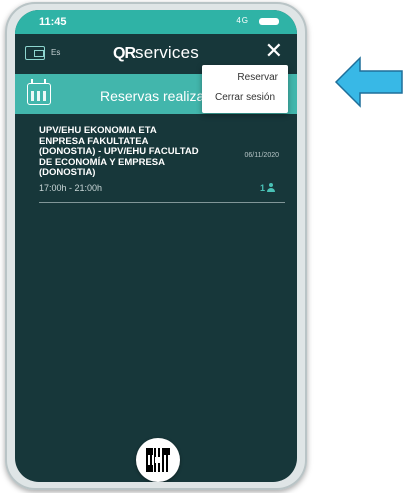  Describe the element at coordinates (167, 52) in the screenshot. I see `brand-suffix: services` at that location.